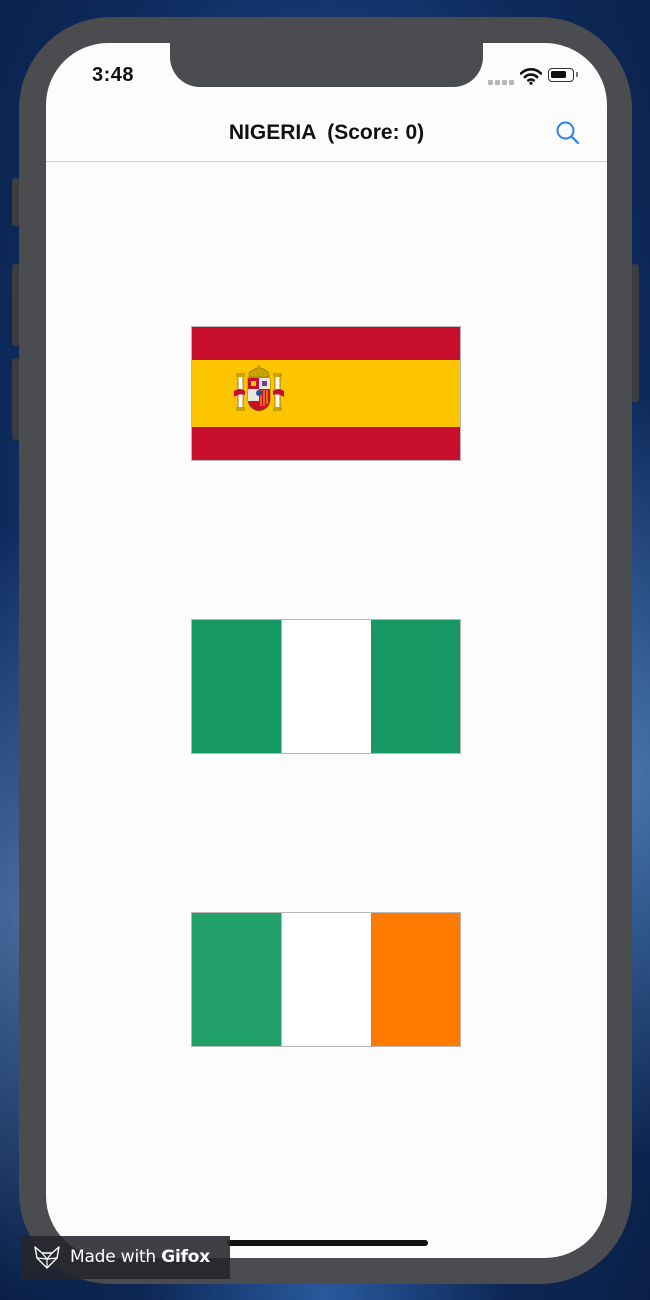  I want to click on gifox-watermark: Made with Gifox, so click(125, 1257).